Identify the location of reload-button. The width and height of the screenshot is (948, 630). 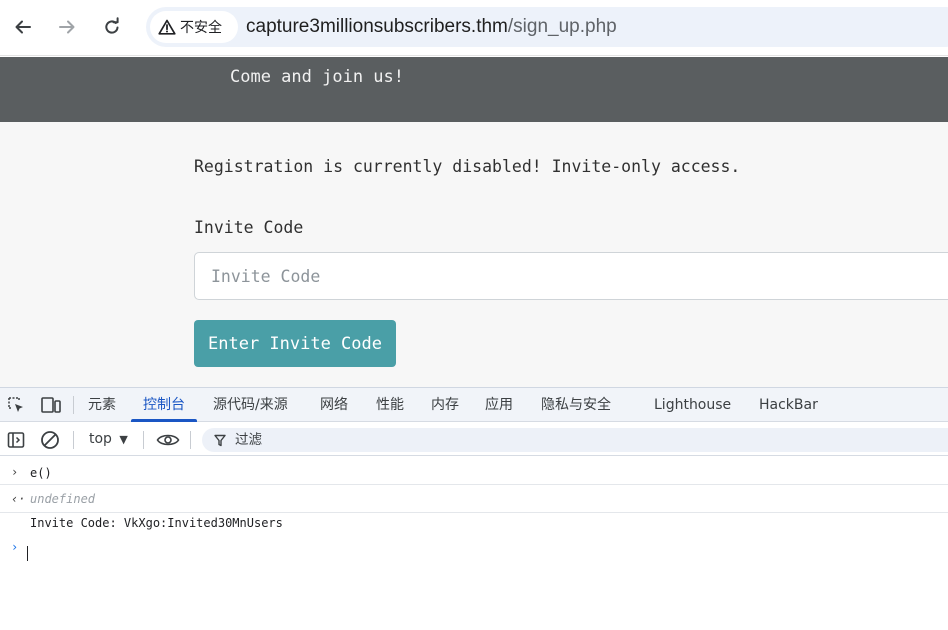
(112, 27).